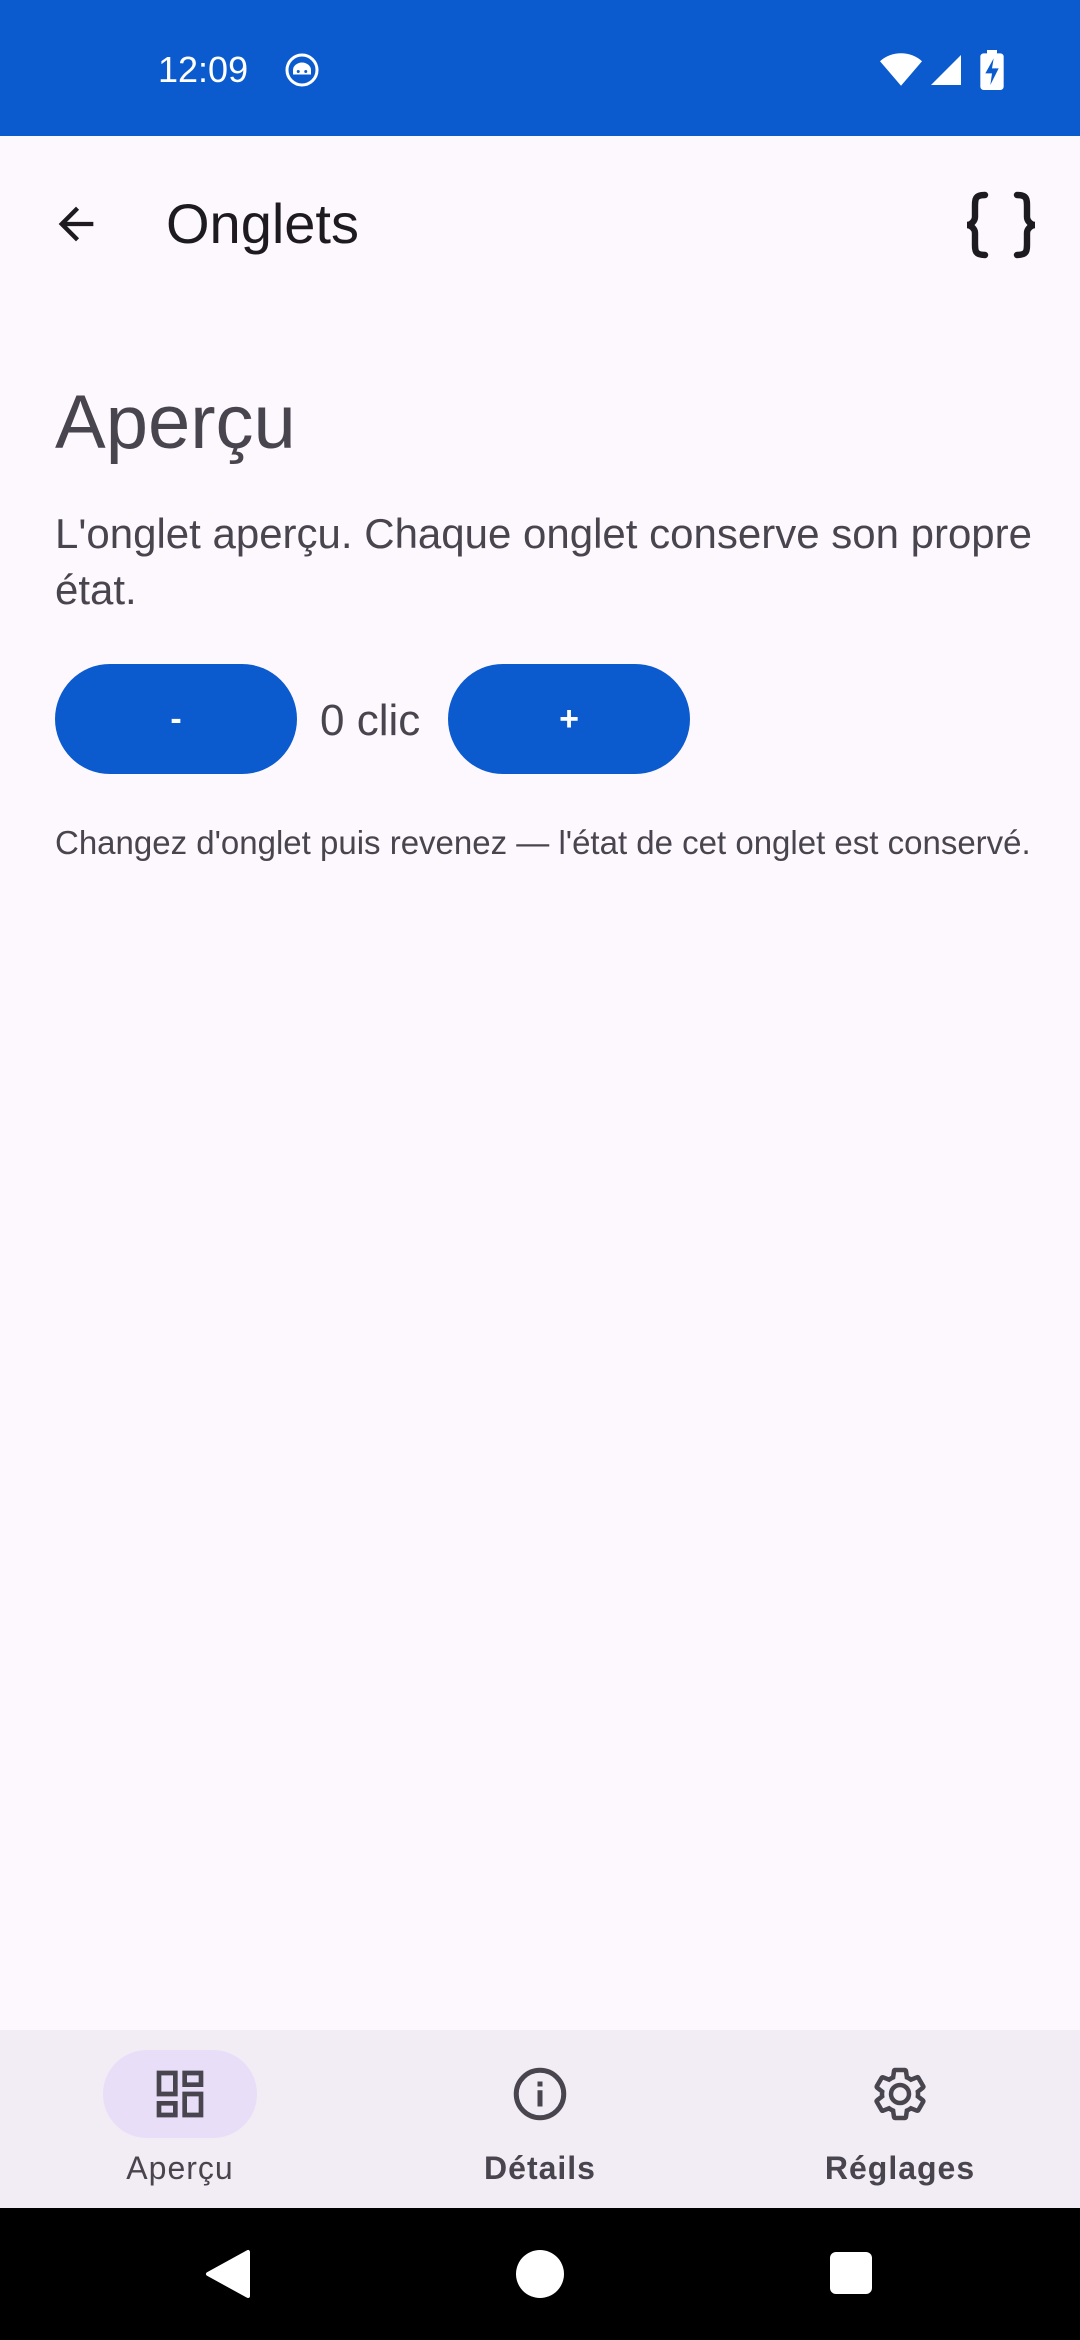 The image size is (1080, 2340). I want to click on nav-item-apercu: Aperçu, so click(180, 2119).